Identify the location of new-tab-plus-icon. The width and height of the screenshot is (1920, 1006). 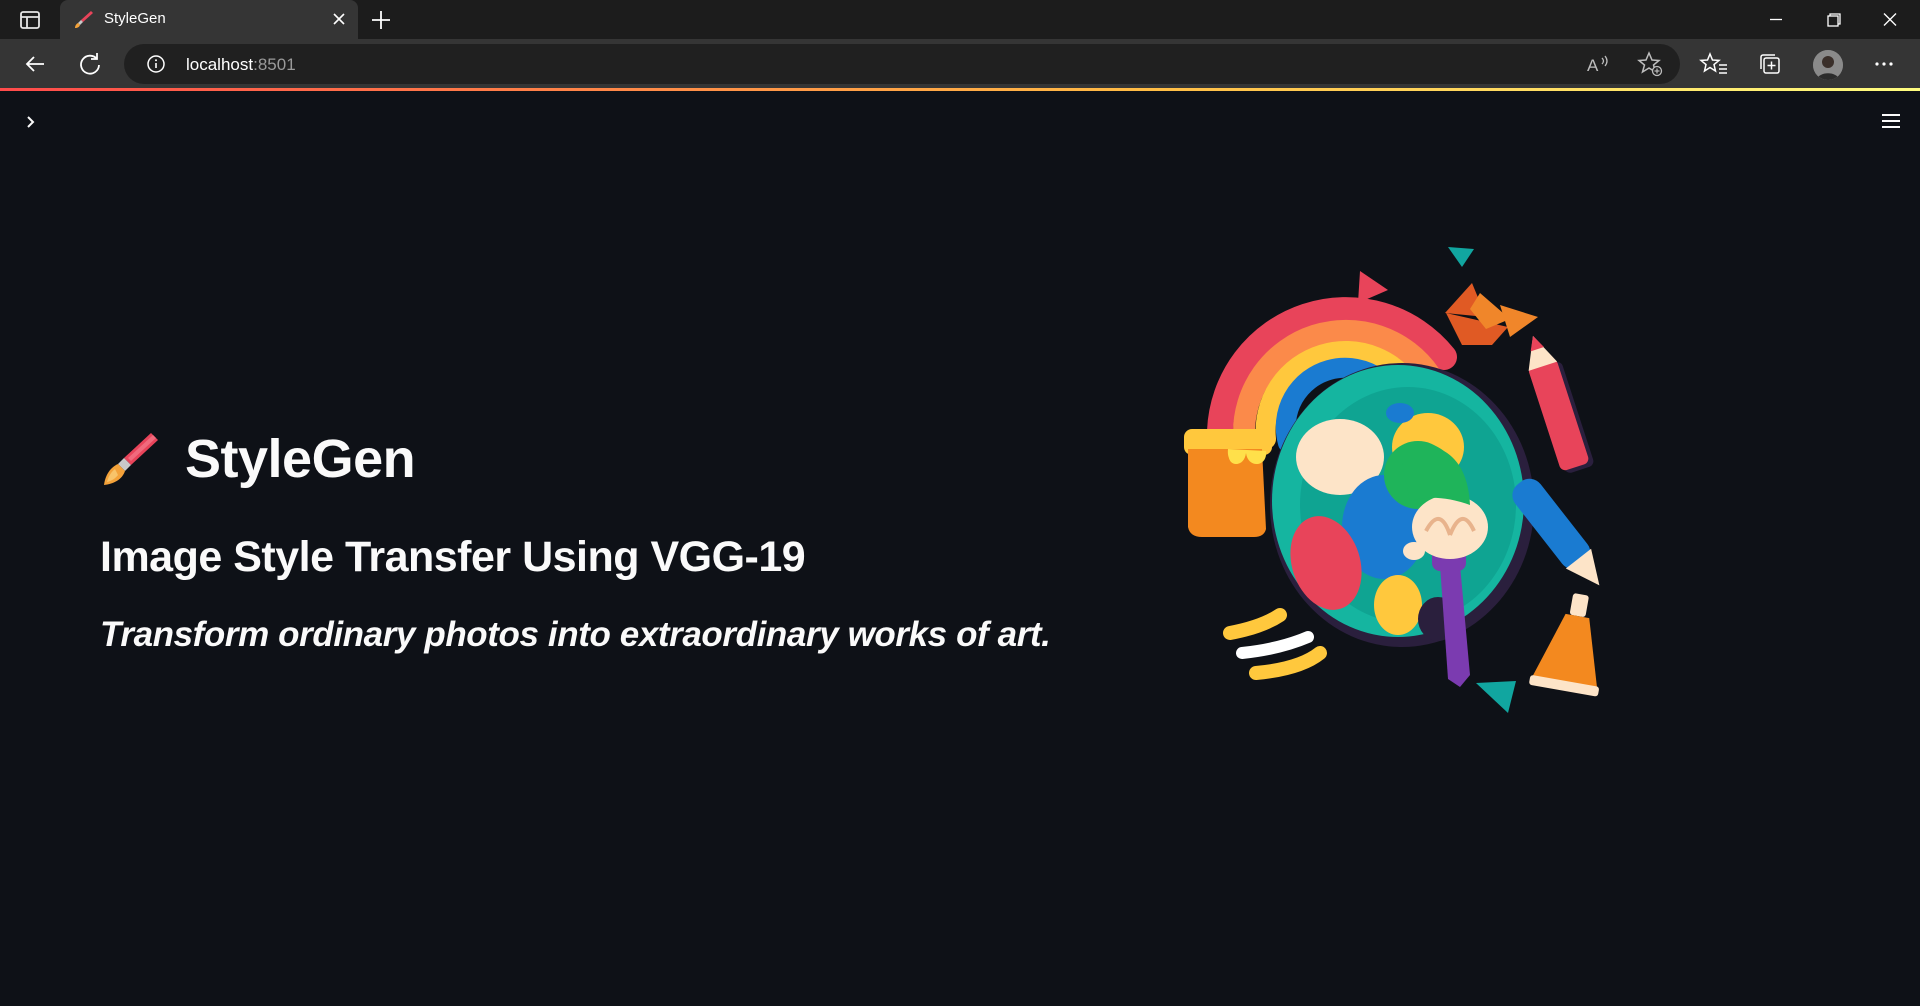
(381, 20).